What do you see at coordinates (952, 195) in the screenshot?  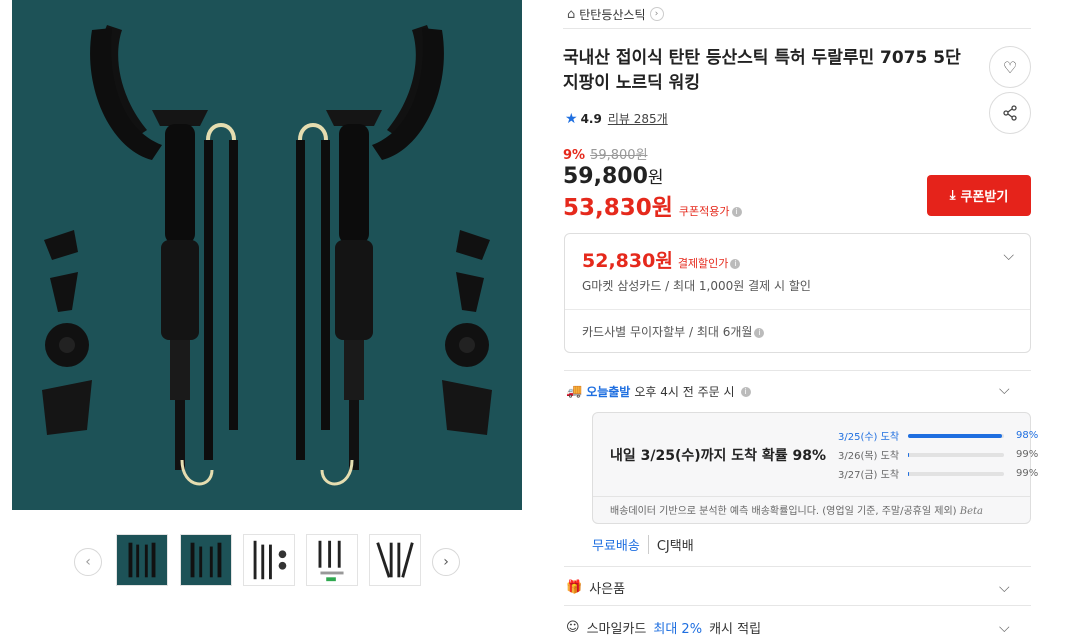 I see `download-icon: ⤓` at bounding box center [952, 195].